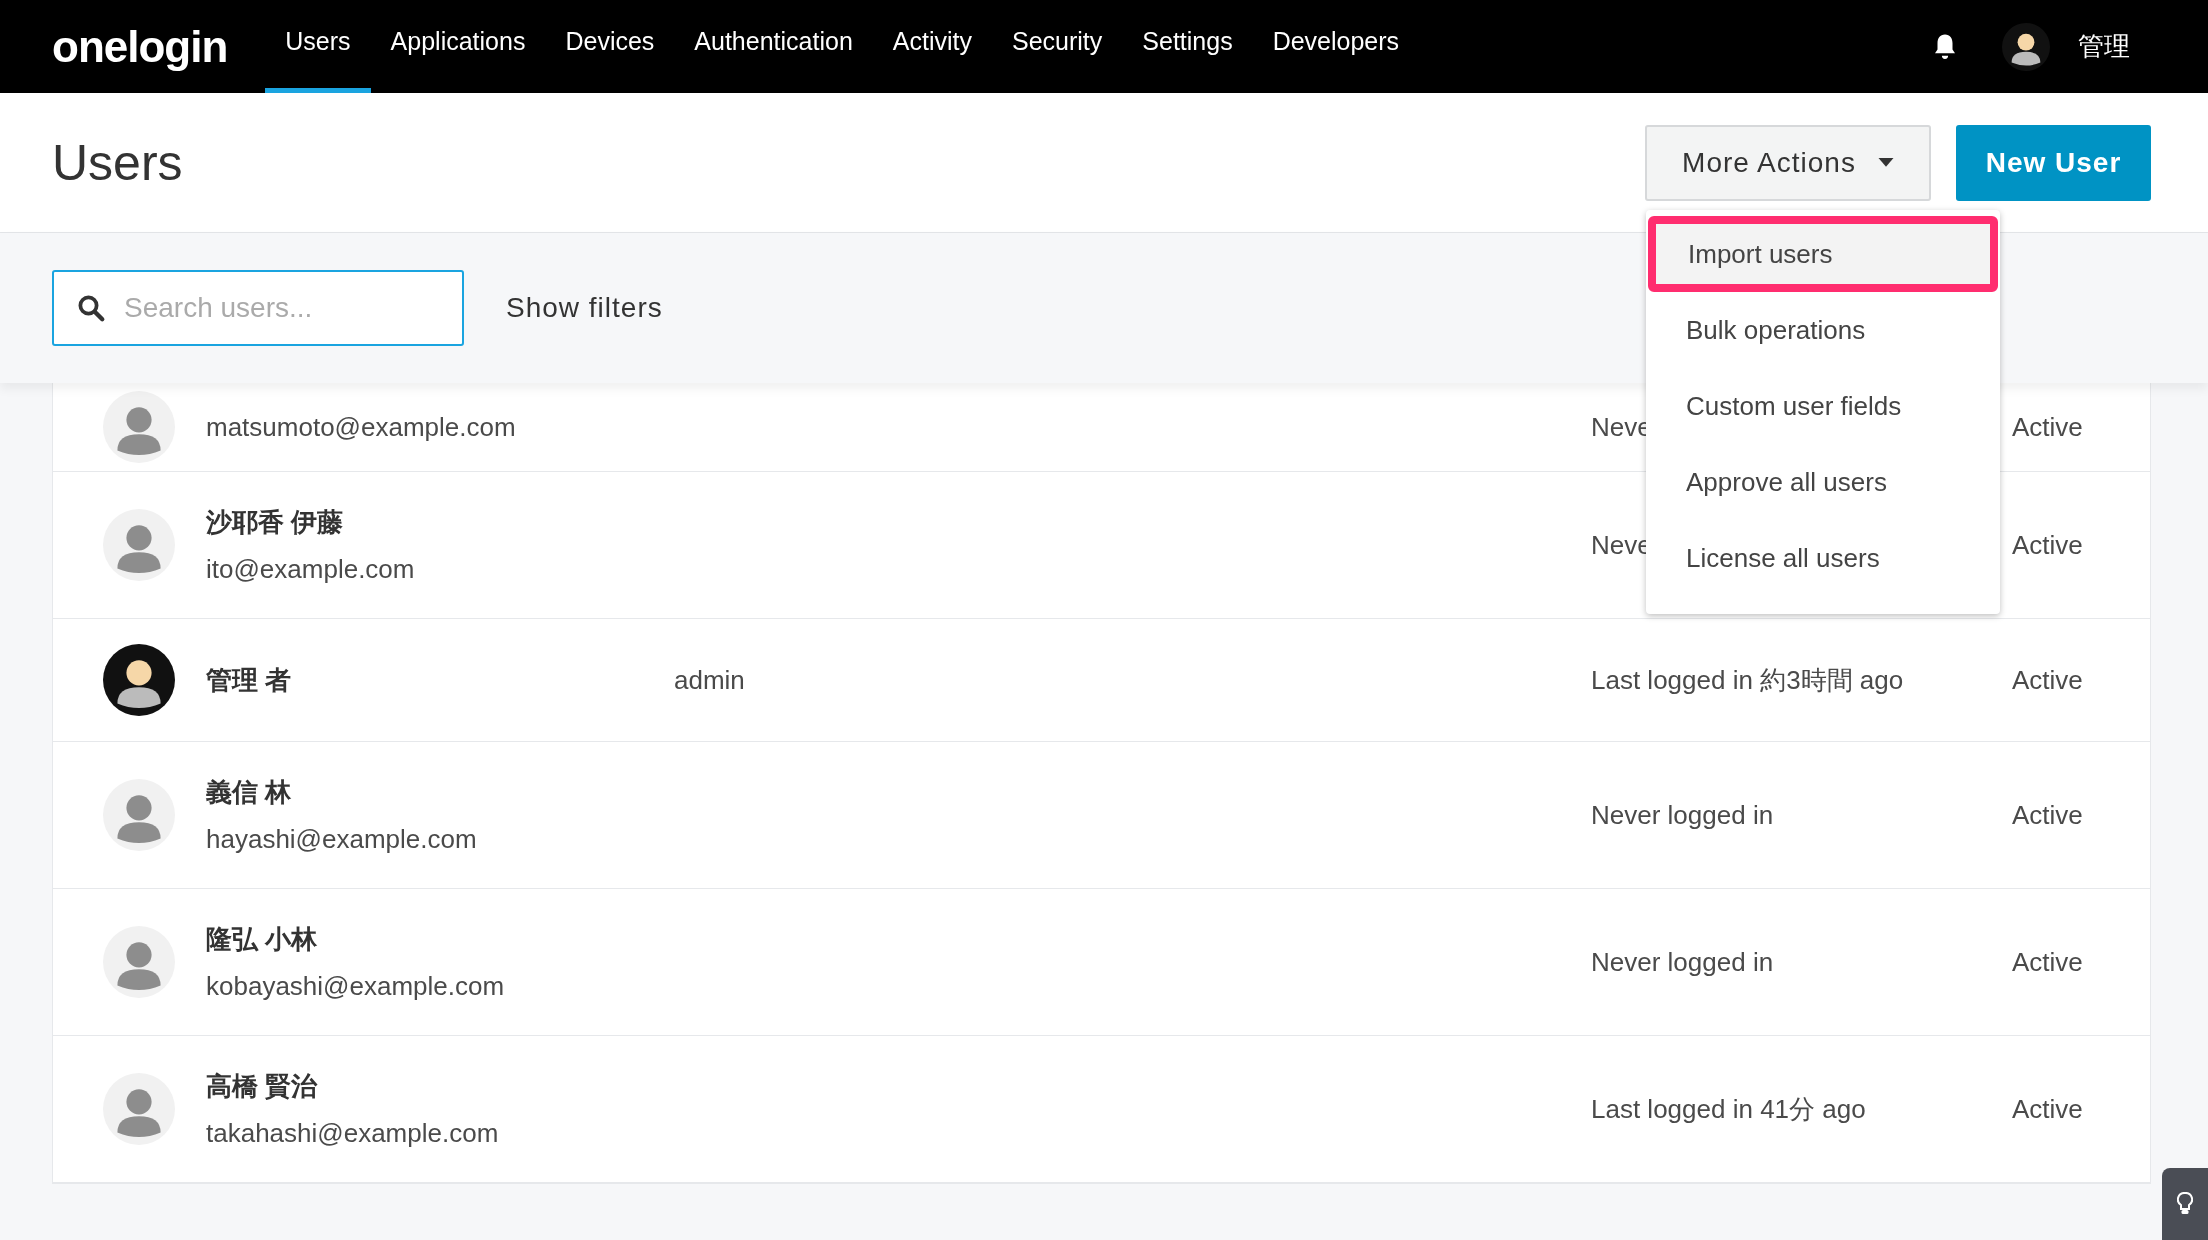 The height and width of the screenshot is (1240, 2208). I want to click on user-email: takahashi@example.com, so click(353, 1133).